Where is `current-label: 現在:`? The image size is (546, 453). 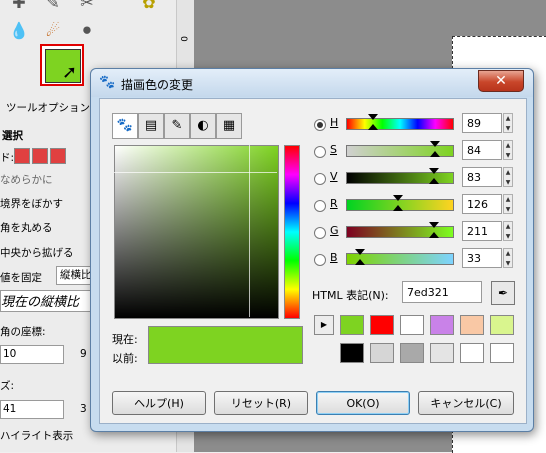 current-label: 現在: is located at coordinates (125, 339).